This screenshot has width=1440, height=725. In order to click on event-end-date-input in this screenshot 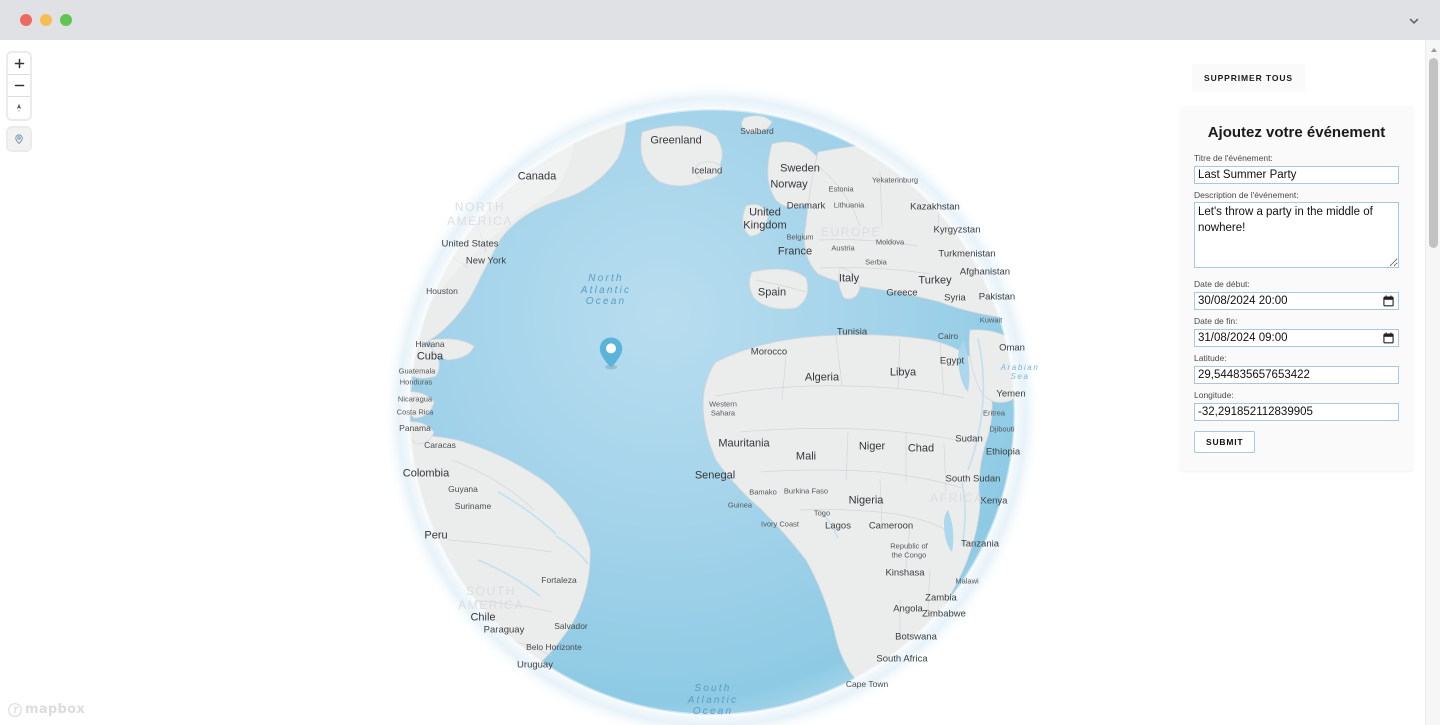, I will do `click(1296, 338)`.